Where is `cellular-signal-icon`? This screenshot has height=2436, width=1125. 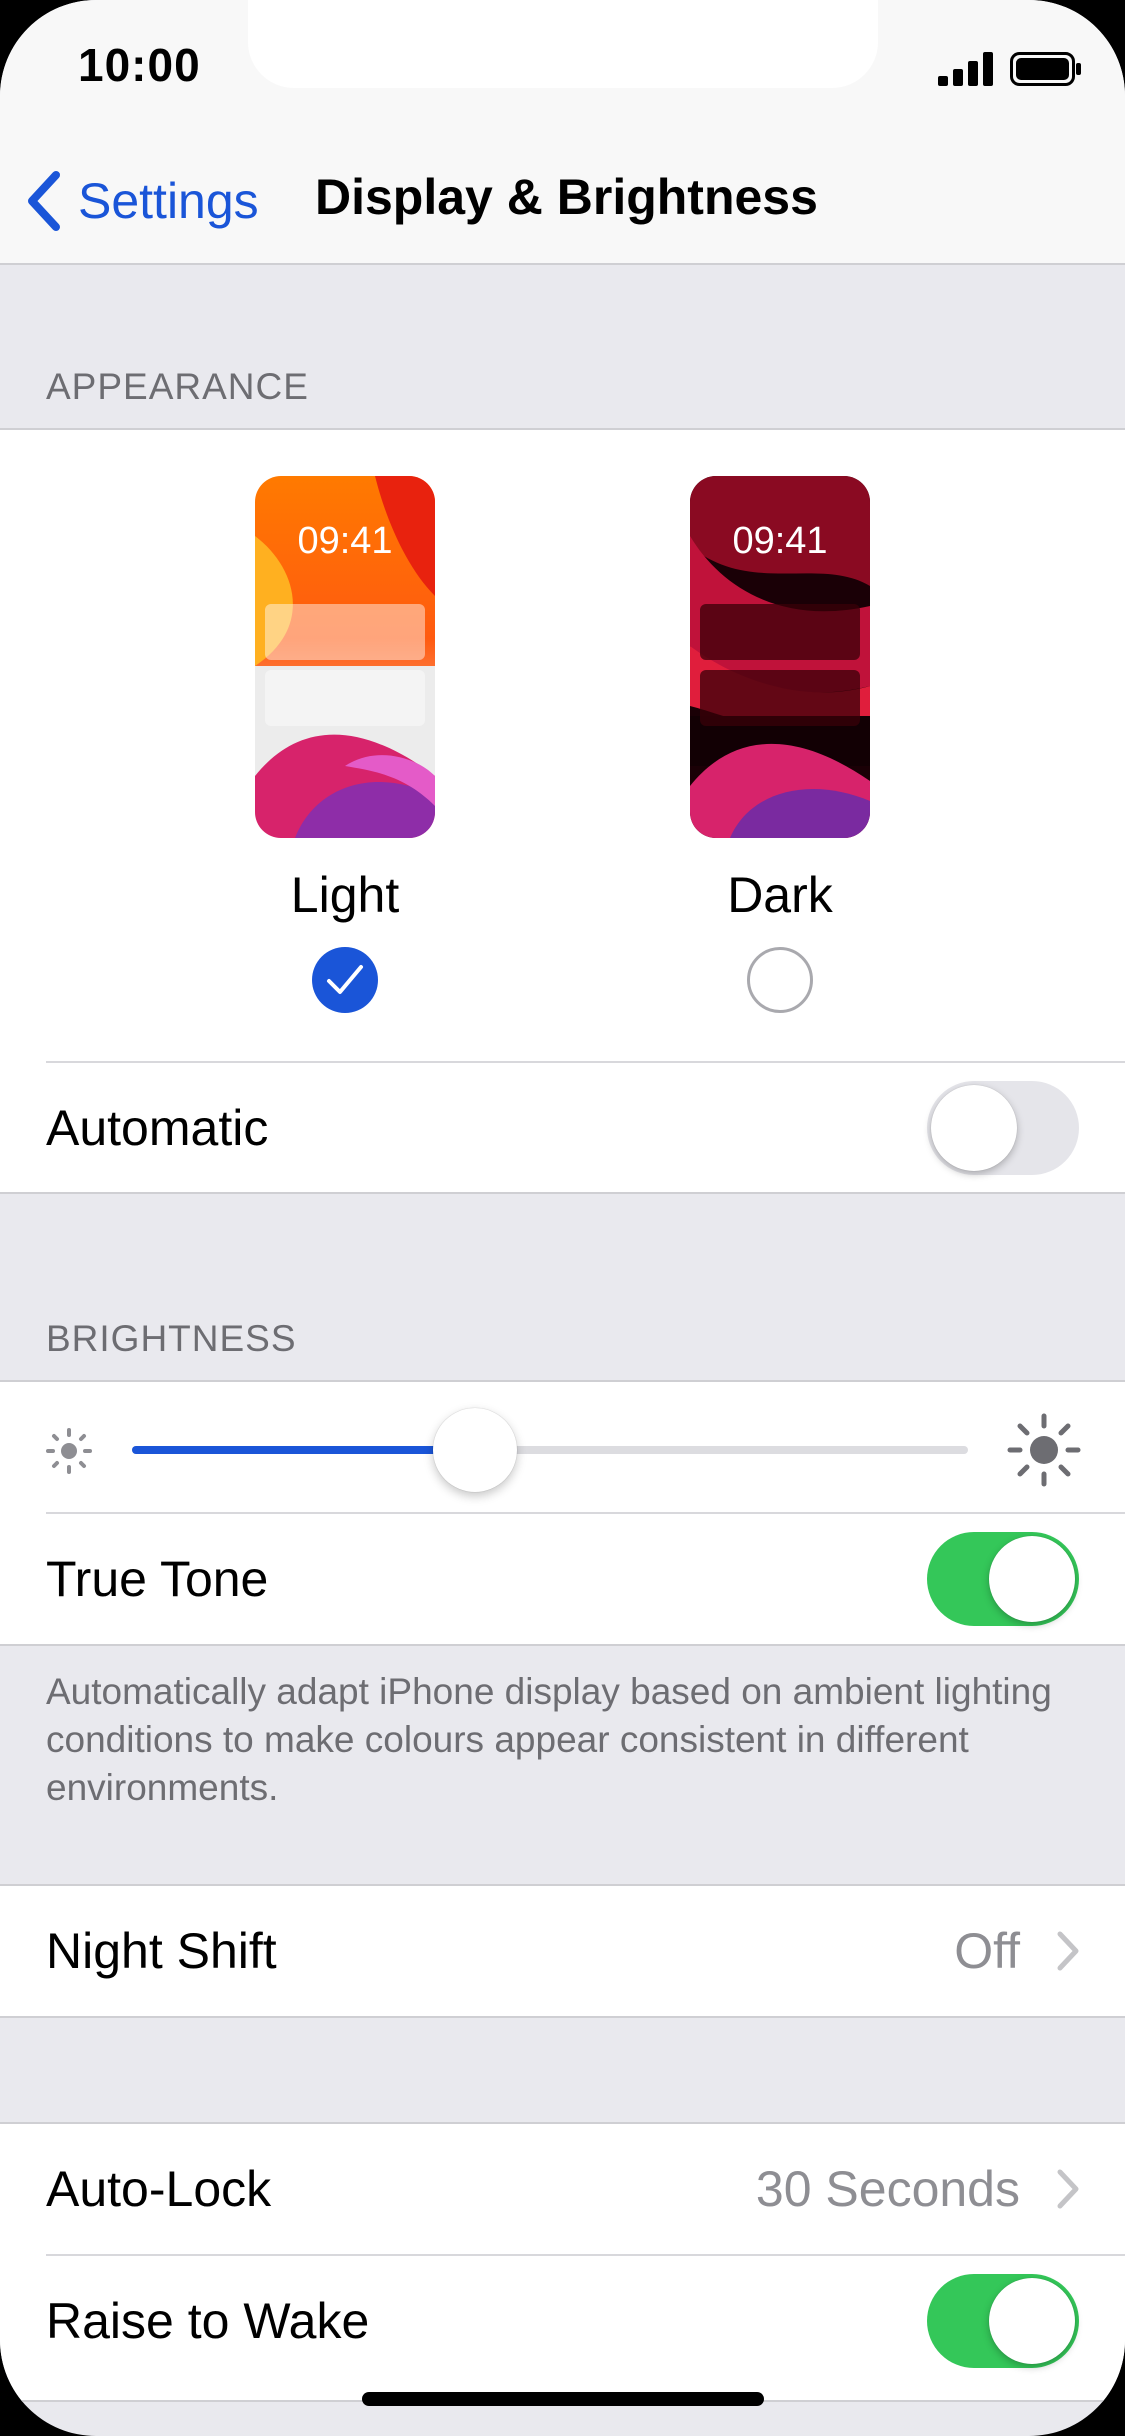 cellular-signal-icon is located at coordinates (965, 69).